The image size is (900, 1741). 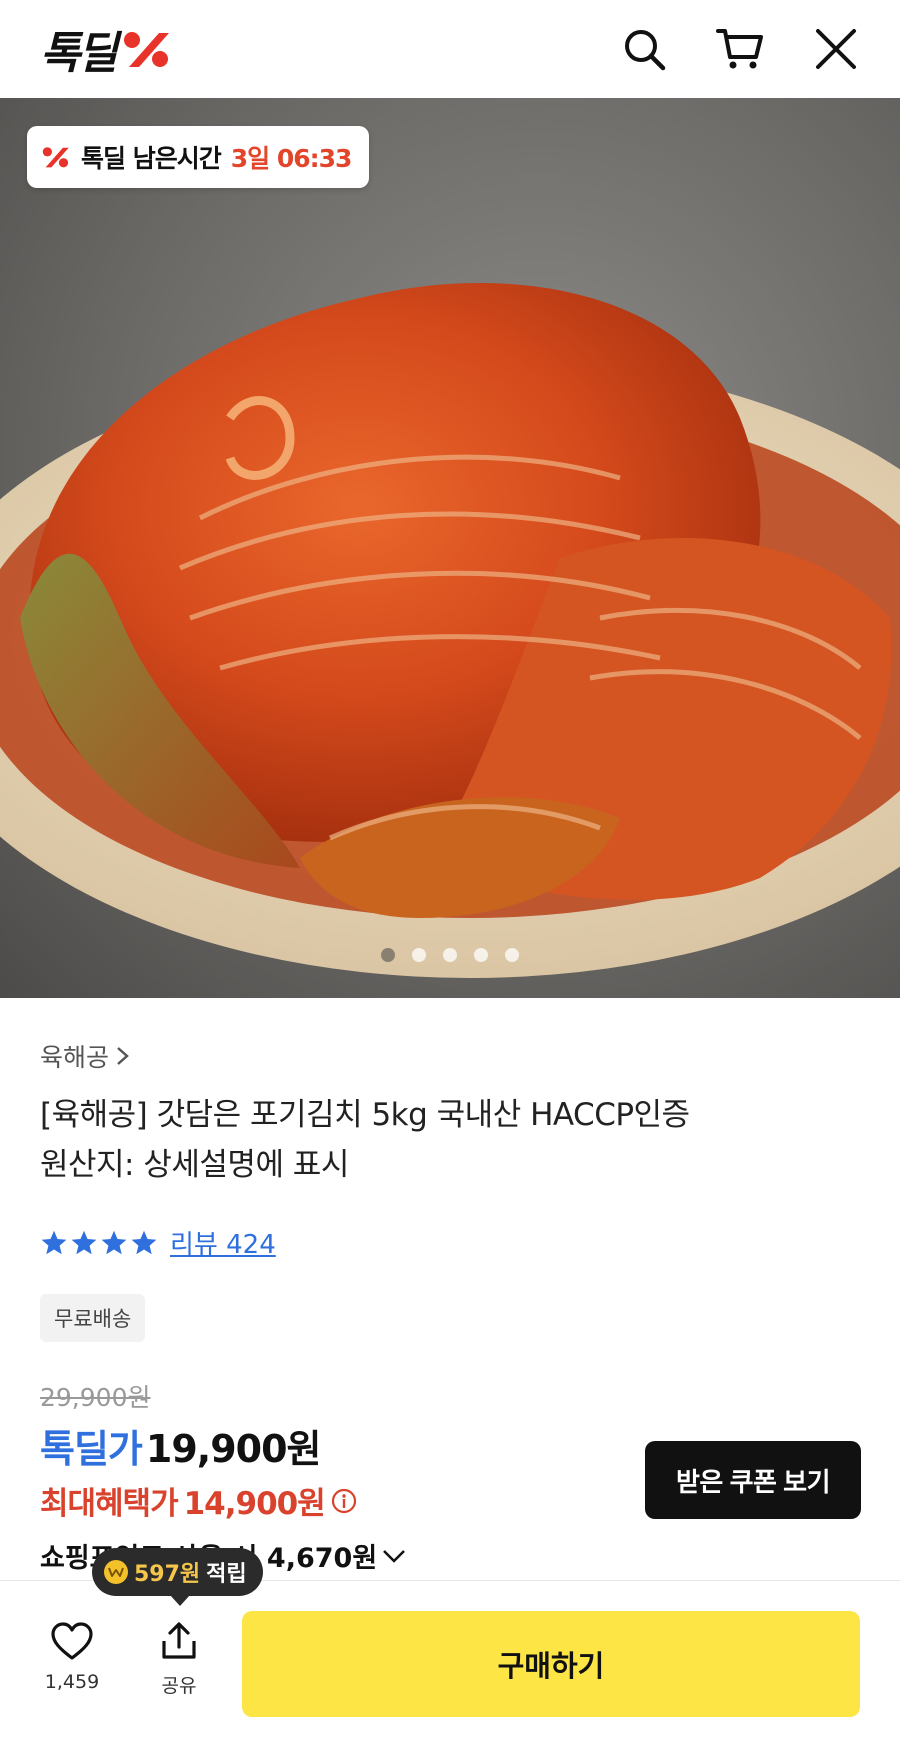 I want to click on timer-label: 톡딜 남은시간, so click(x=151, y=158).